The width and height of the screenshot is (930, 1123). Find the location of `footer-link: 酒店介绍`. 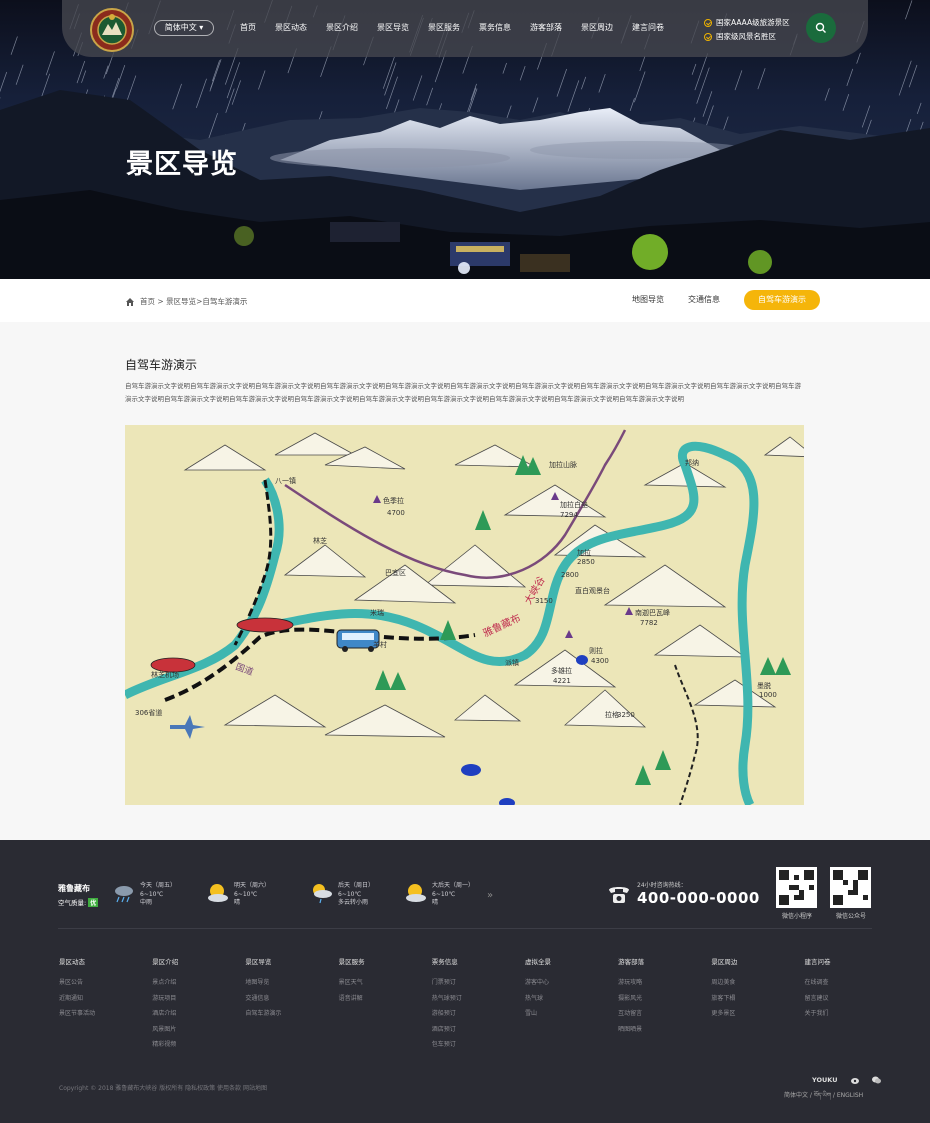

footer-link: 酒店介绍 is located at coordinates (198, 1014).